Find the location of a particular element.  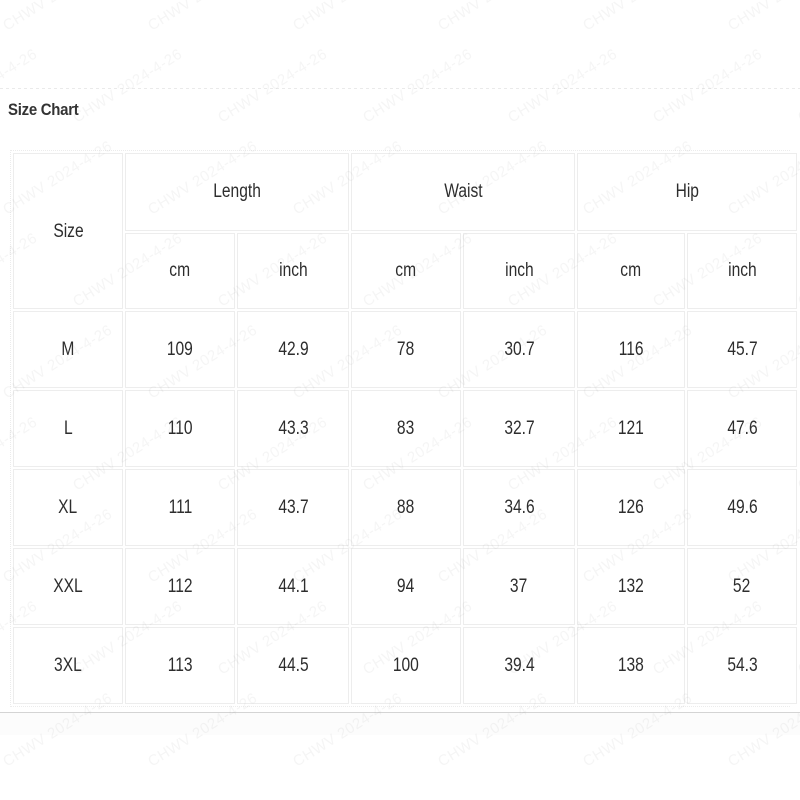

row-3-length-inch-value: 44.1 is located at coordinates (293, 586).